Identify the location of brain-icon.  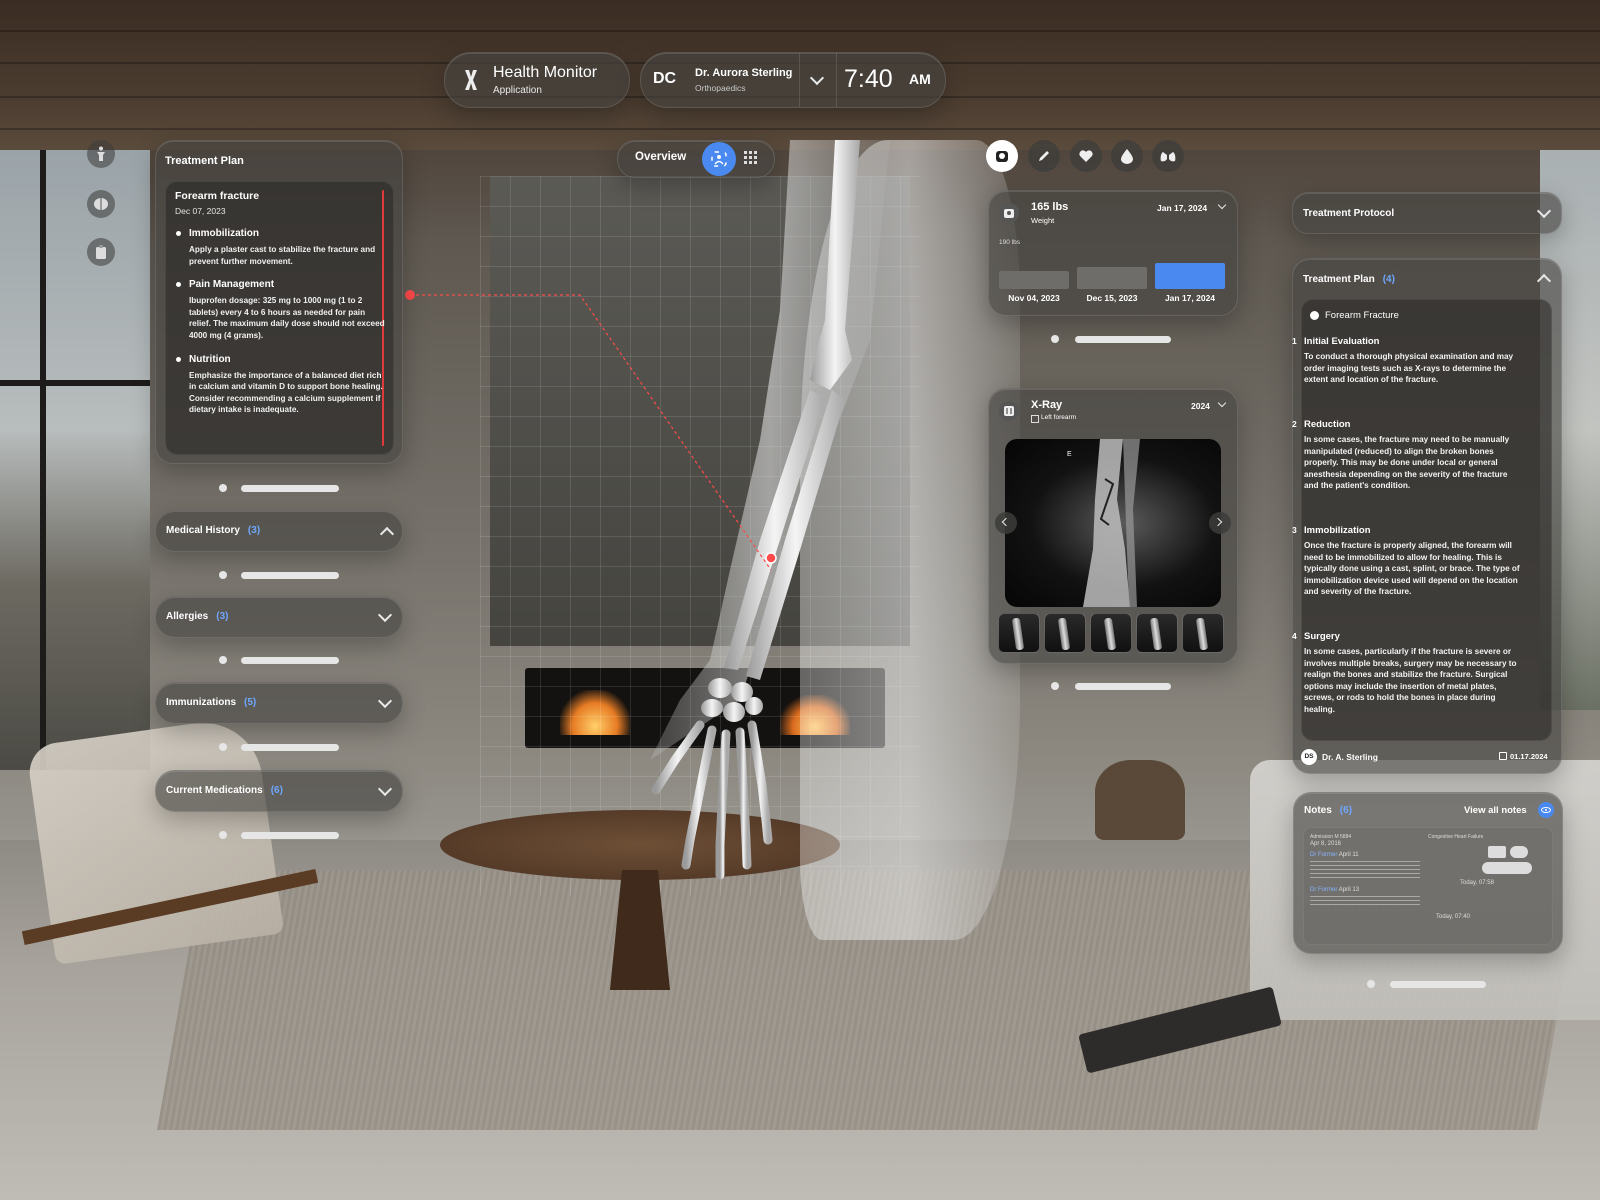
(101, 204).